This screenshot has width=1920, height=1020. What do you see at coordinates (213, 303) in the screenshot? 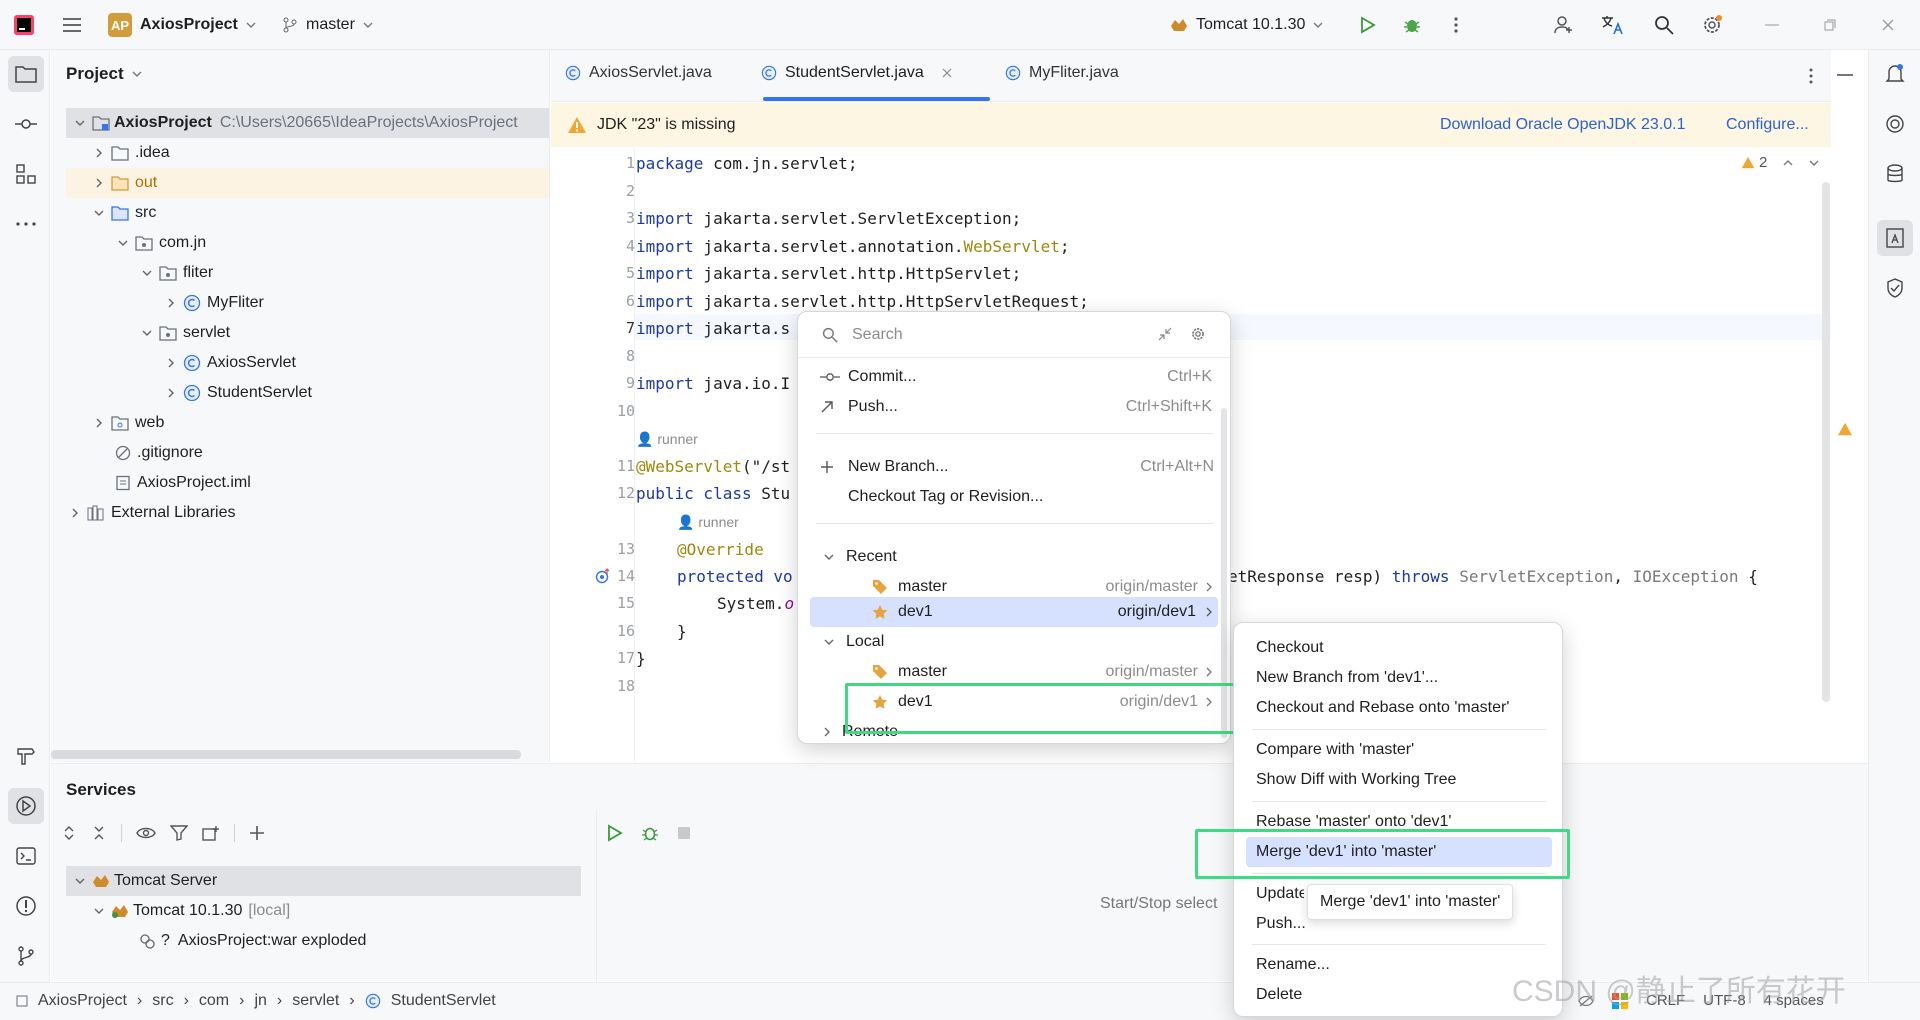
I see `tree-row-myfliter: MyFliter` at bounding box center [213, 303].